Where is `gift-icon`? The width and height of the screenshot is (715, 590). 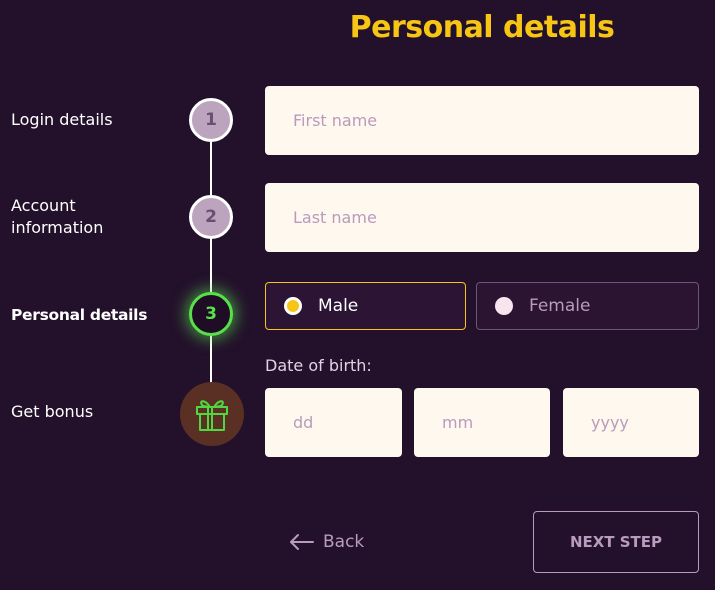 gift-icon is located at coordinates (212, 415).